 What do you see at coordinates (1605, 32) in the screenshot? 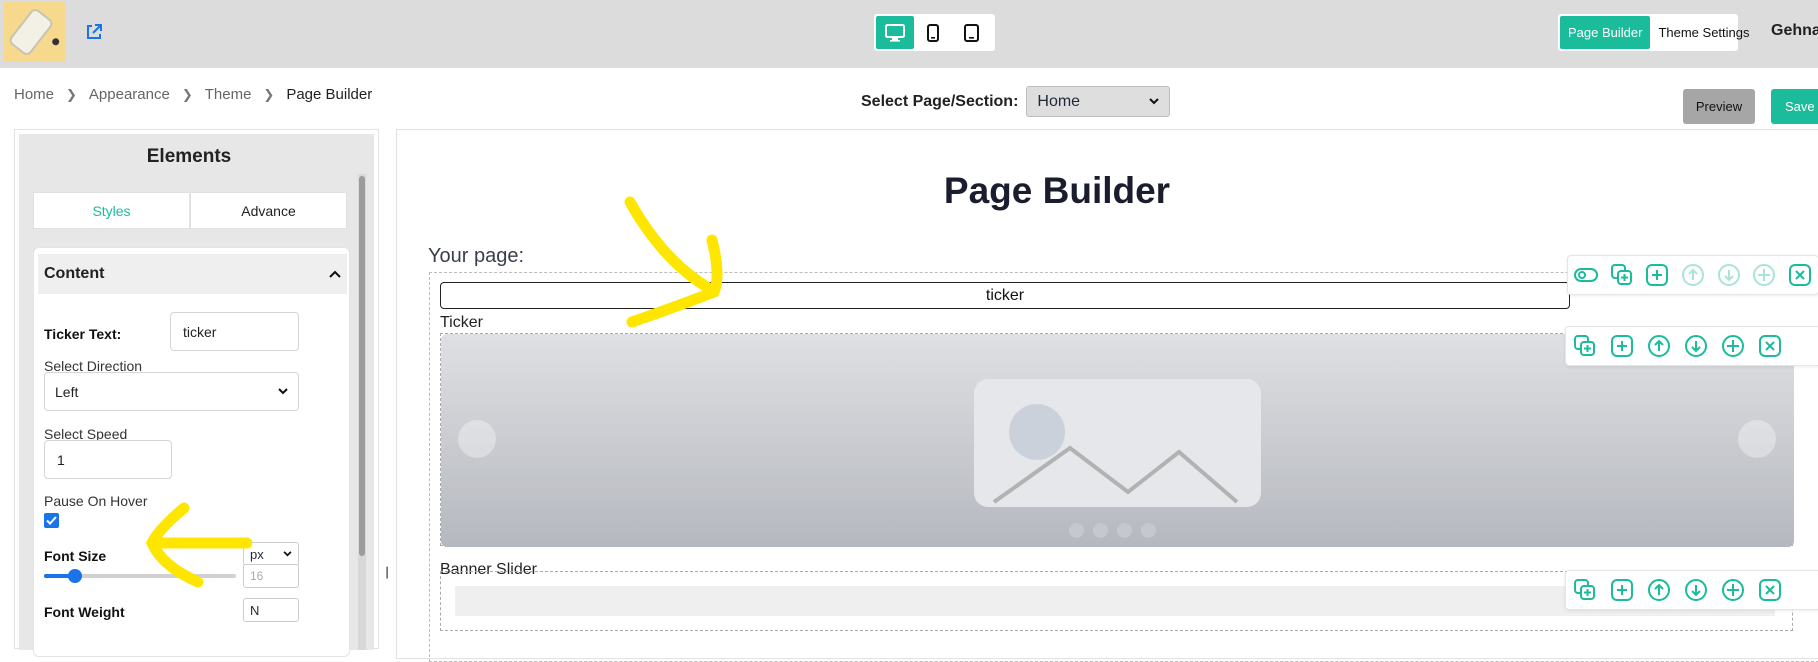
I see `page-builder-mode-button: Page Builder` at bounding box center [1605, 32].